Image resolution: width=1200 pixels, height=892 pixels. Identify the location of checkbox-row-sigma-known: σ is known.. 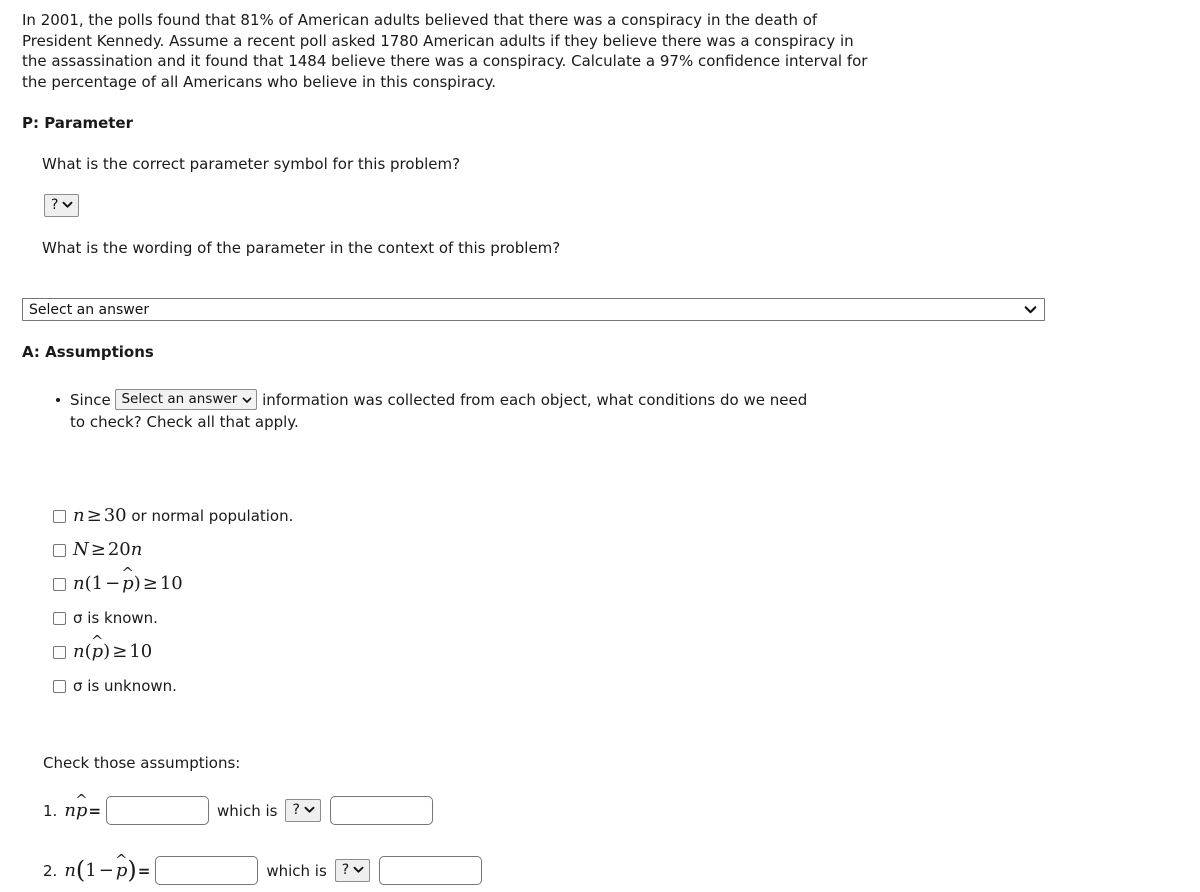
(173, 618).